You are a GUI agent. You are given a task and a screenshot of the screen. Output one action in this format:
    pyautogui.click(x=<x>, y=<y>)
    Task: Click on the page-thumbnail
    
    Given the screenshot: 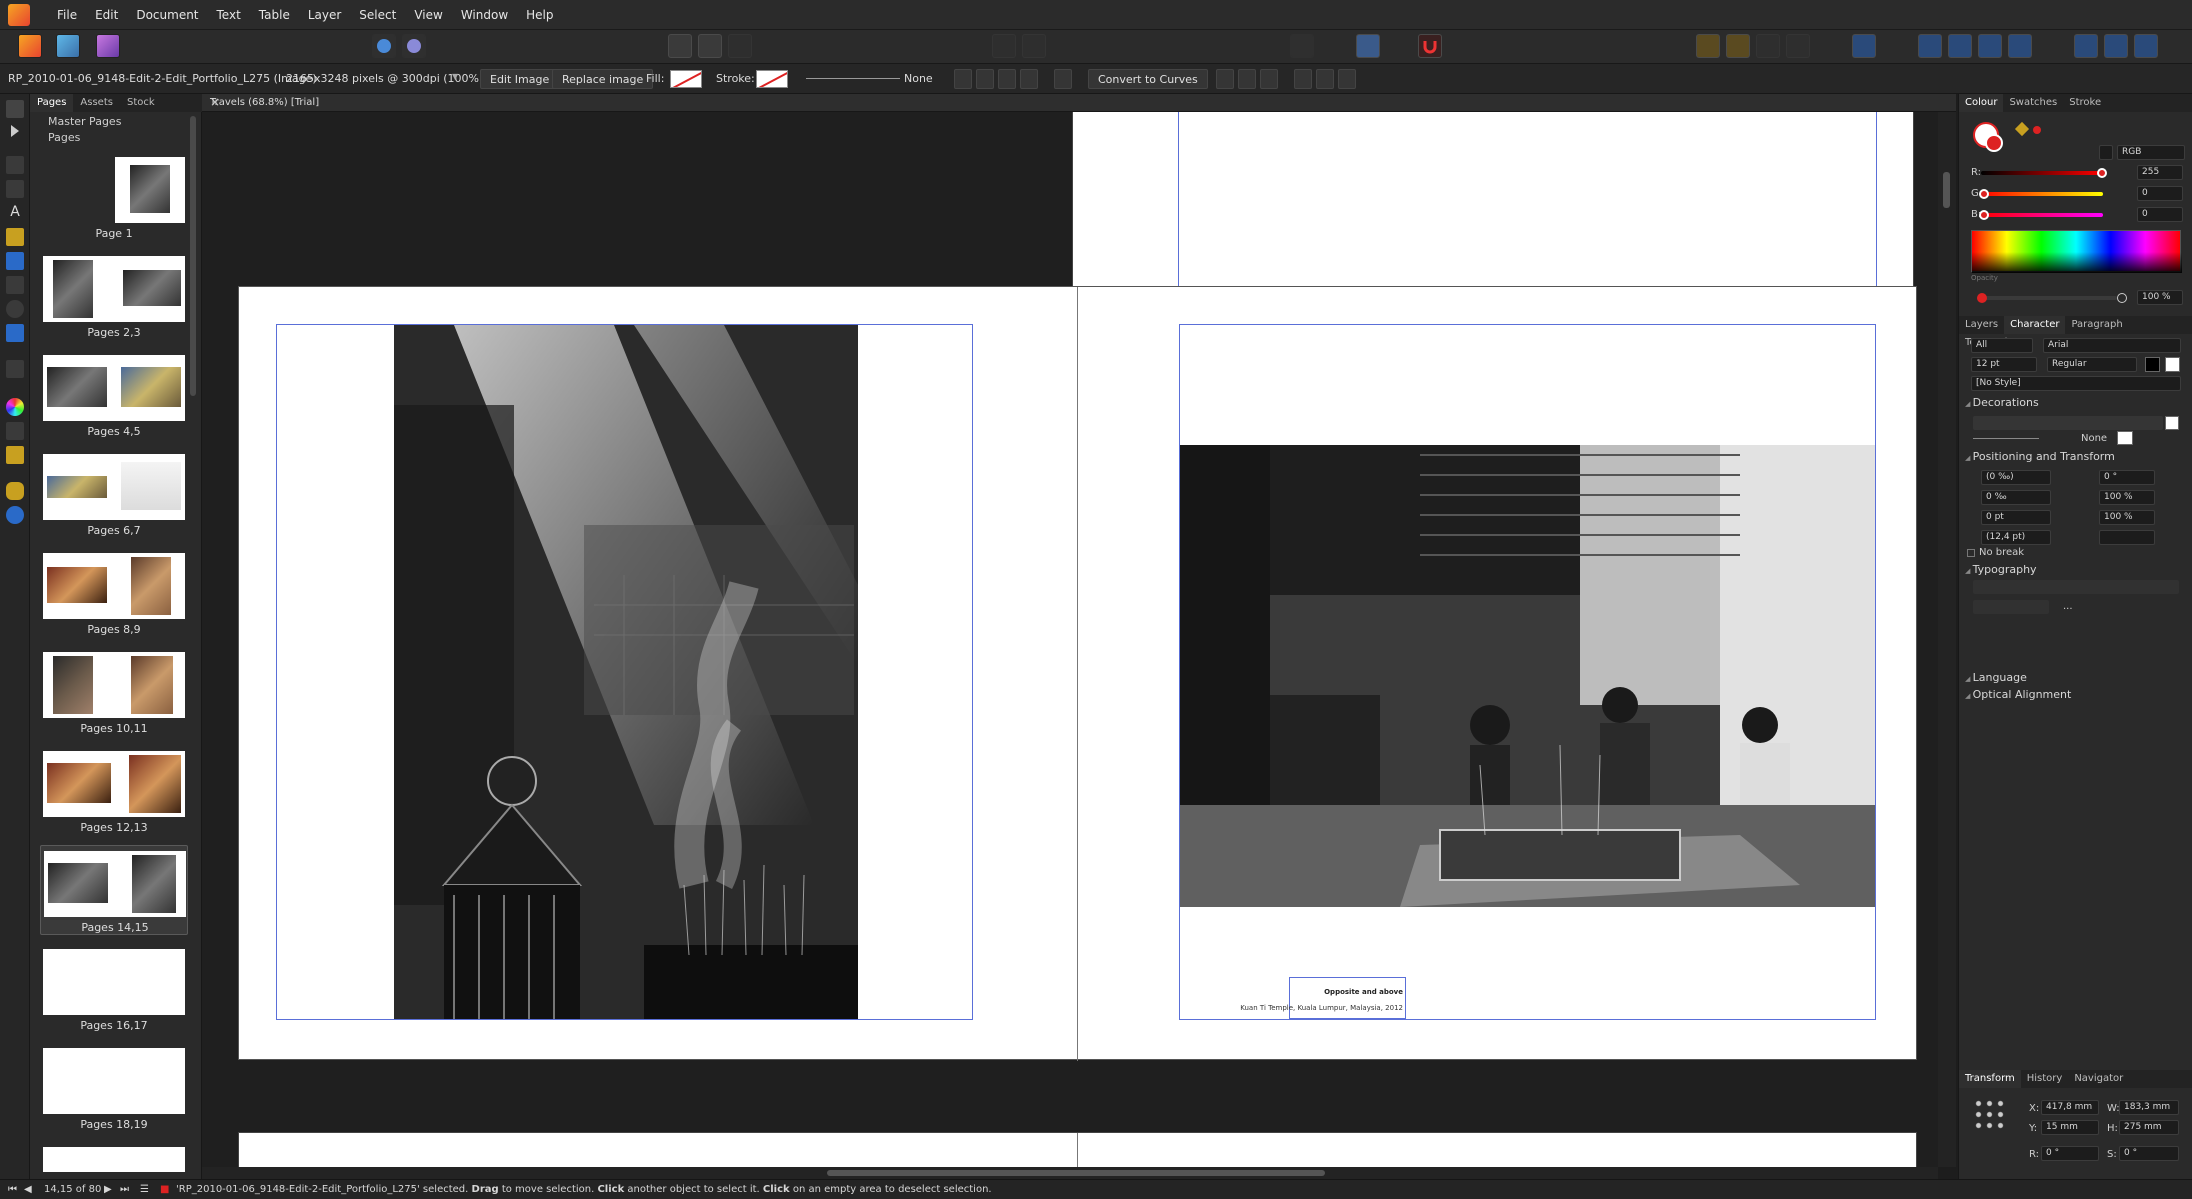 What is the action you would take?
    pyautogui.click(x=114, y=1157)
    